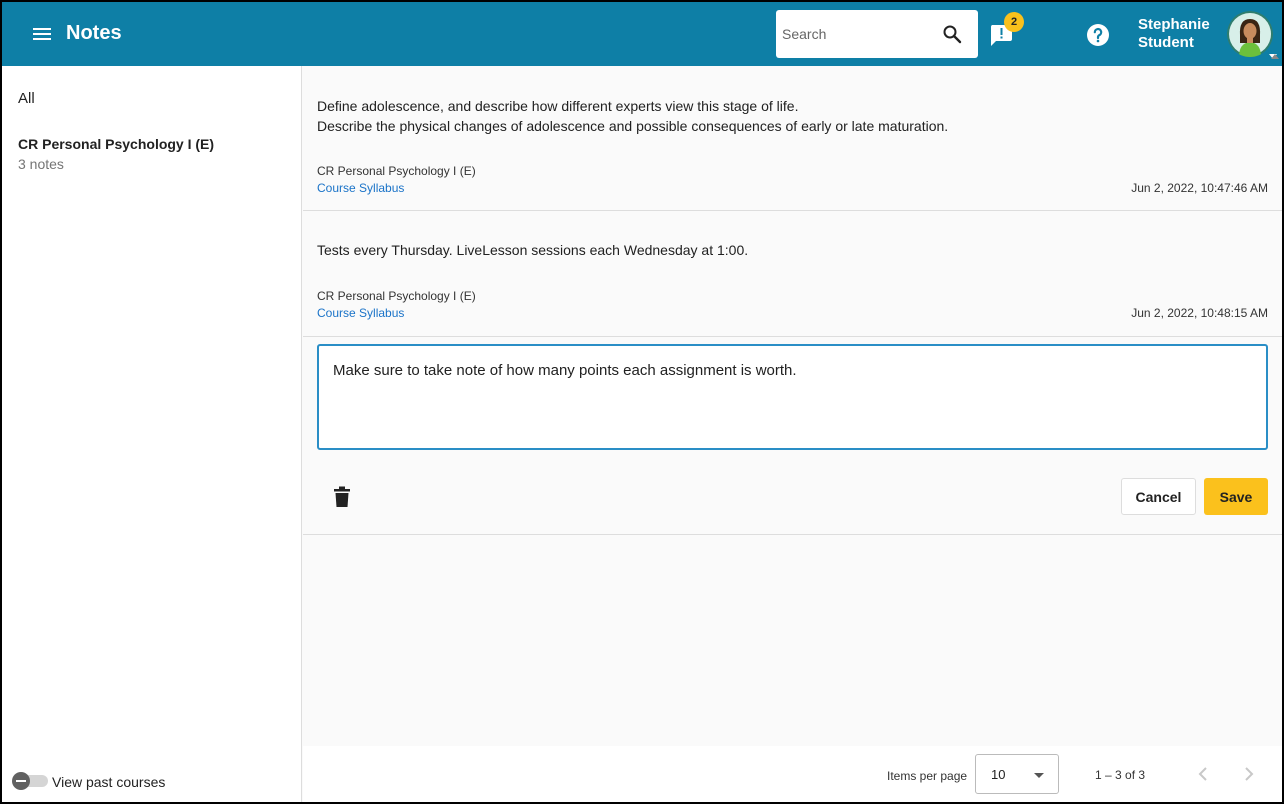 The image size is (1284, 804). I want to click on search-box, so click(877, 34).